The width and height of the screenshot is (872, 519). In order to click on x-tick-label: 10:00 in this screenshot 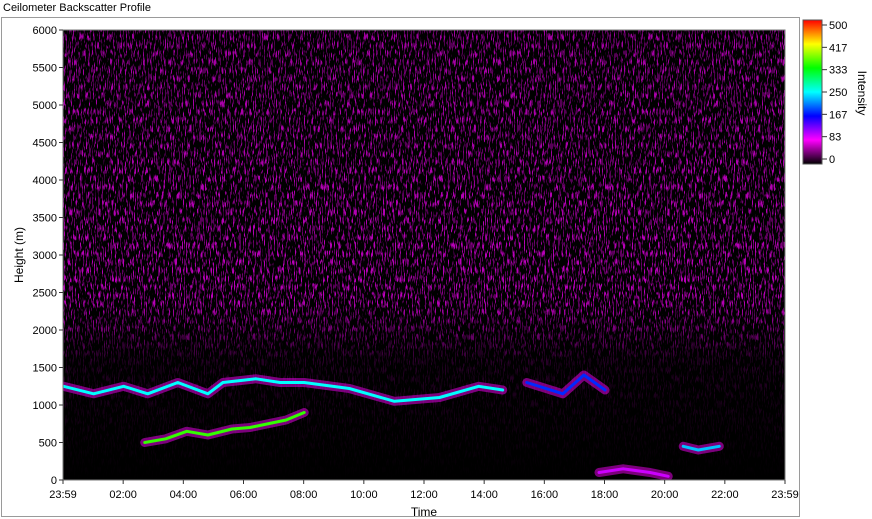, I will do `click(364, 495)`.